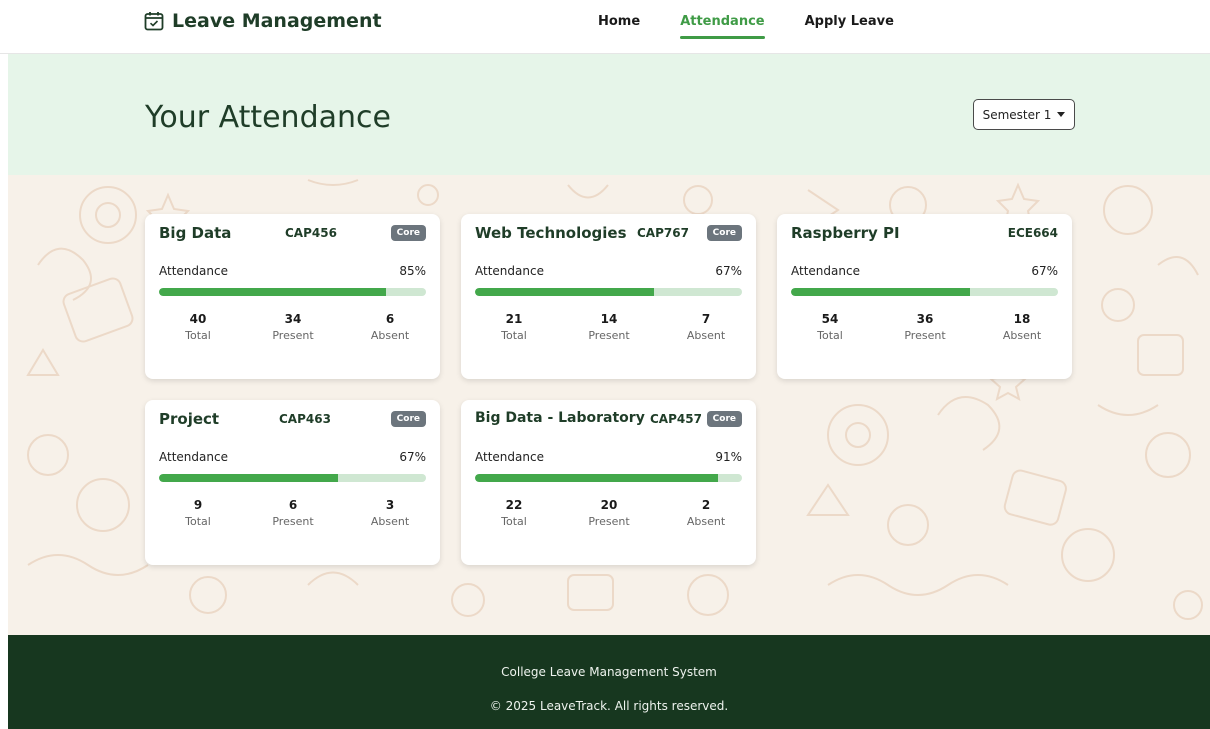 The width and height of the screenshot is (1210, 729). I want to click on course-code: ECE664, so click(1032, 233).